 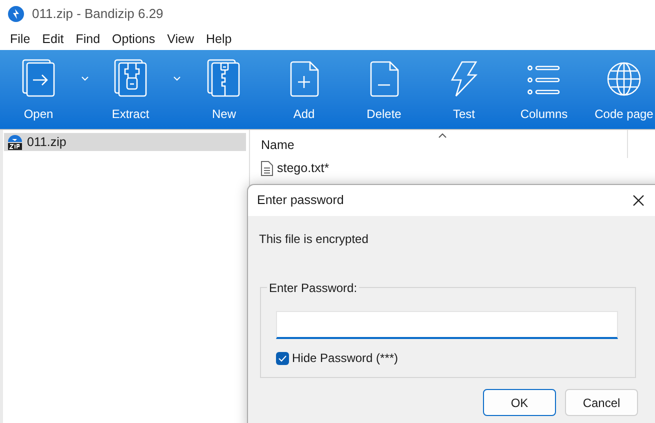 I want to click on toolbar-button: Delete, so click(x=384, y=89).